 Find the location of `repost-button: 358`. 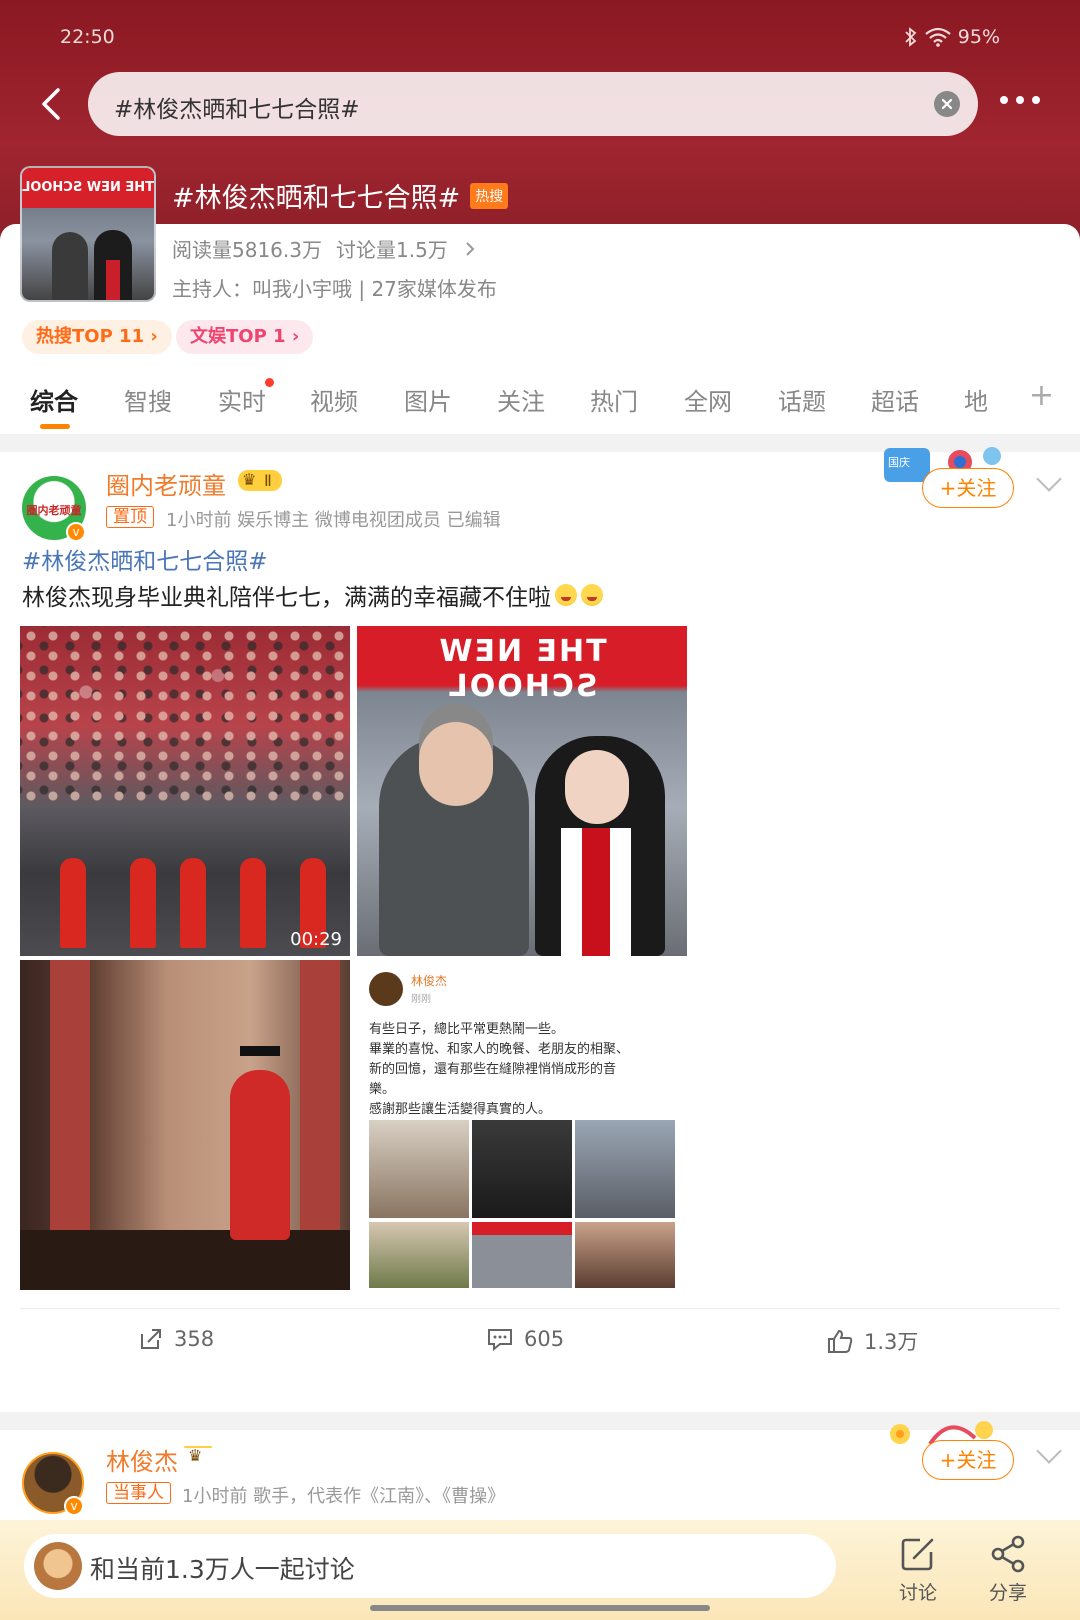

repost-button: 358 is located at coordinates (176, 1339).